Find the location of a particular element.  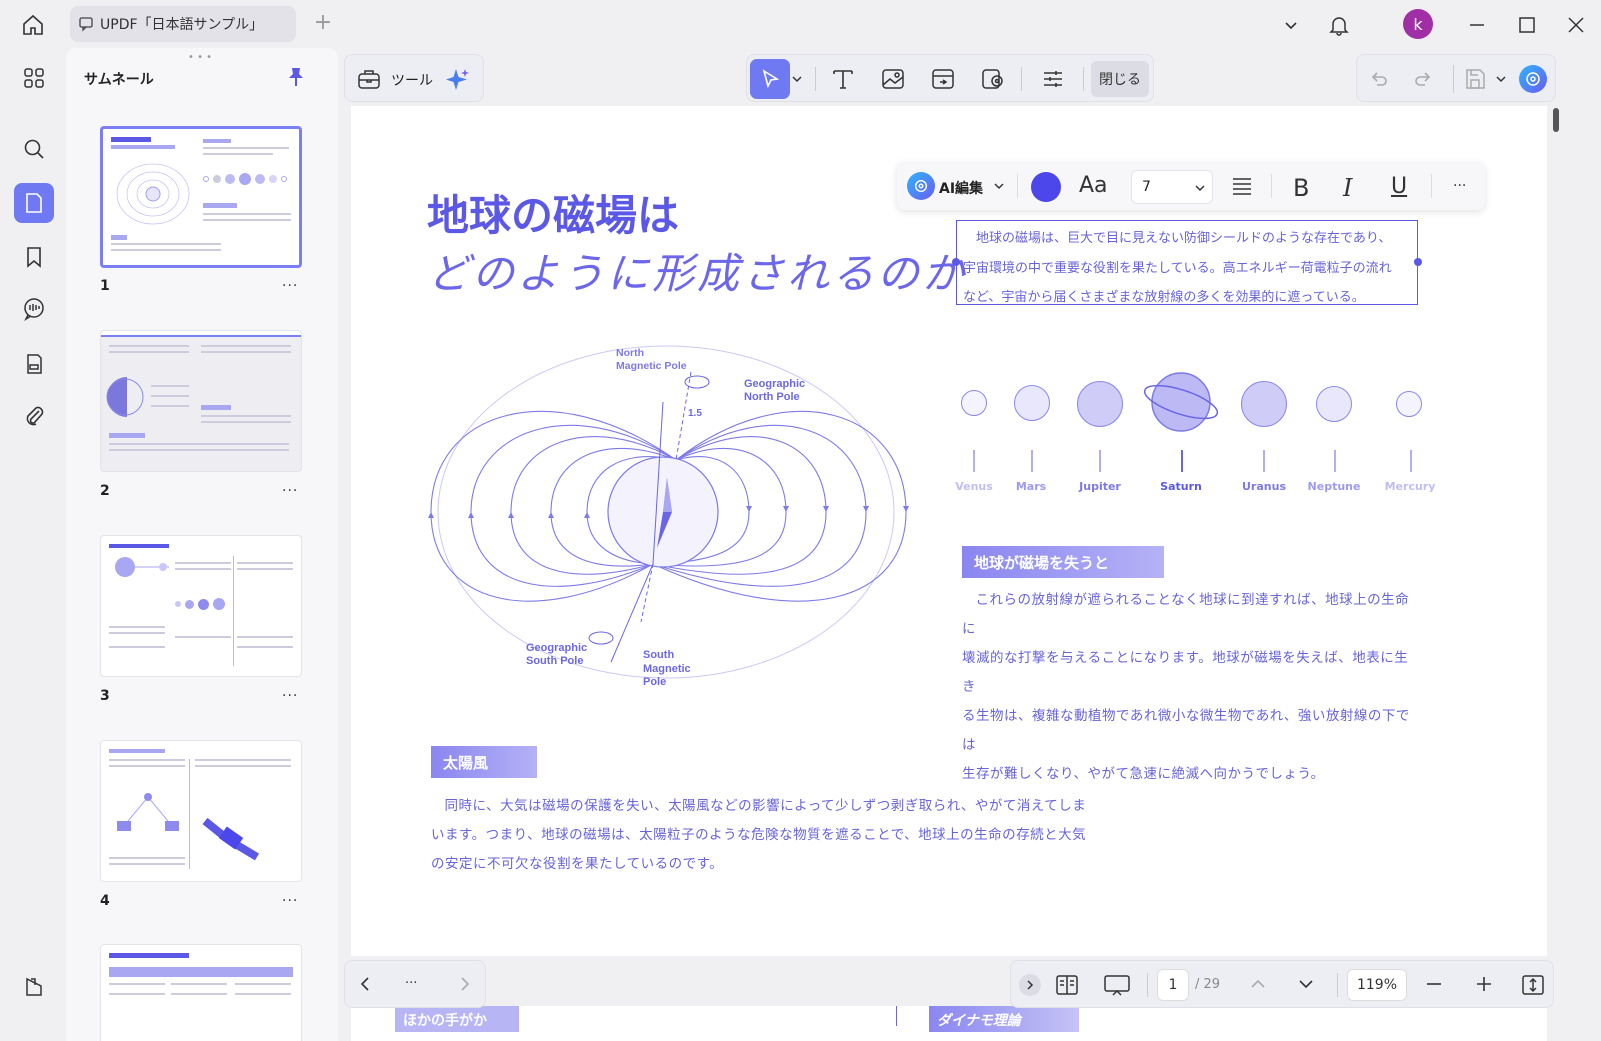

search-icon is located at coordinates (34, 149).